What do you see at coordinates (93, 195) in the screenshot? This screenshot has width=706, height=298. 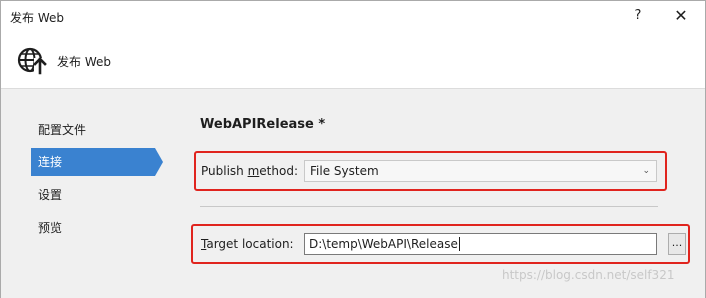 I see `nav-item-settings: 设置` at bounding box center [93, 195].